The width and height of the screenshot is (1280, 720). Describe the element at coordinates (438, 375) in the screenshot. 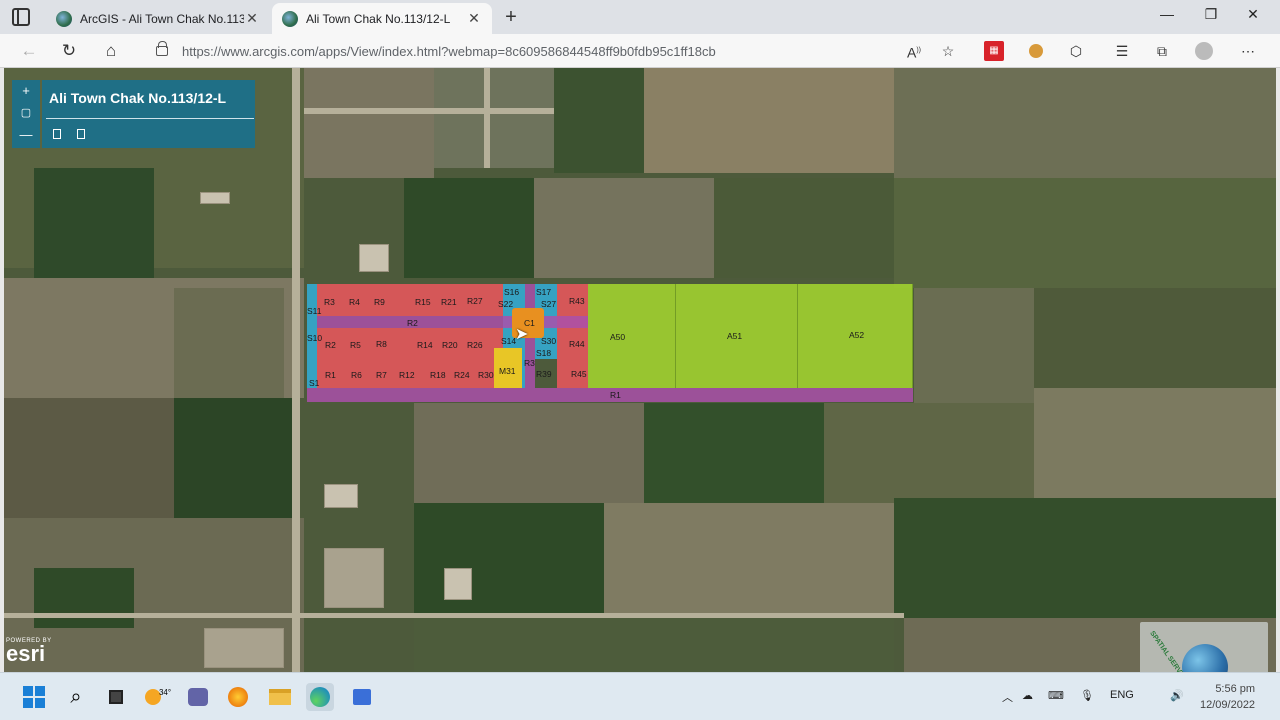

I see `plot-label: R18` at that location.